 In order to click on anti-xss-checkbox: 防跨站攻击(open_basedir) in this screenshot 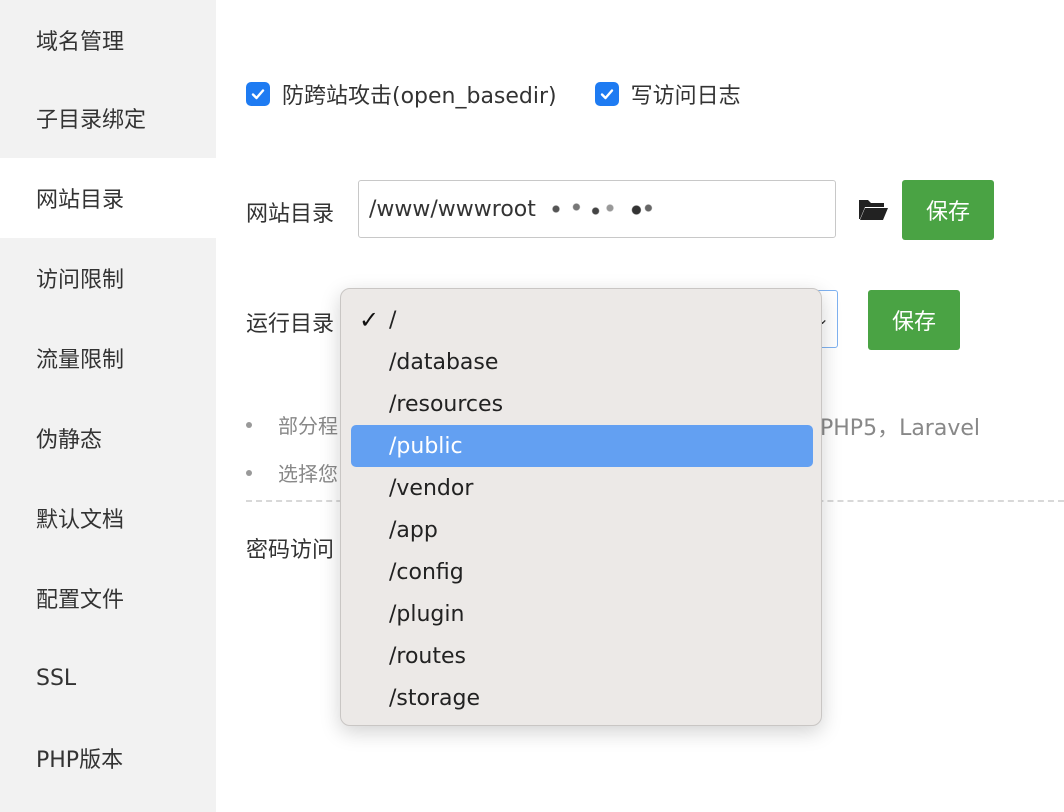, I will do `click(401, 94)`.